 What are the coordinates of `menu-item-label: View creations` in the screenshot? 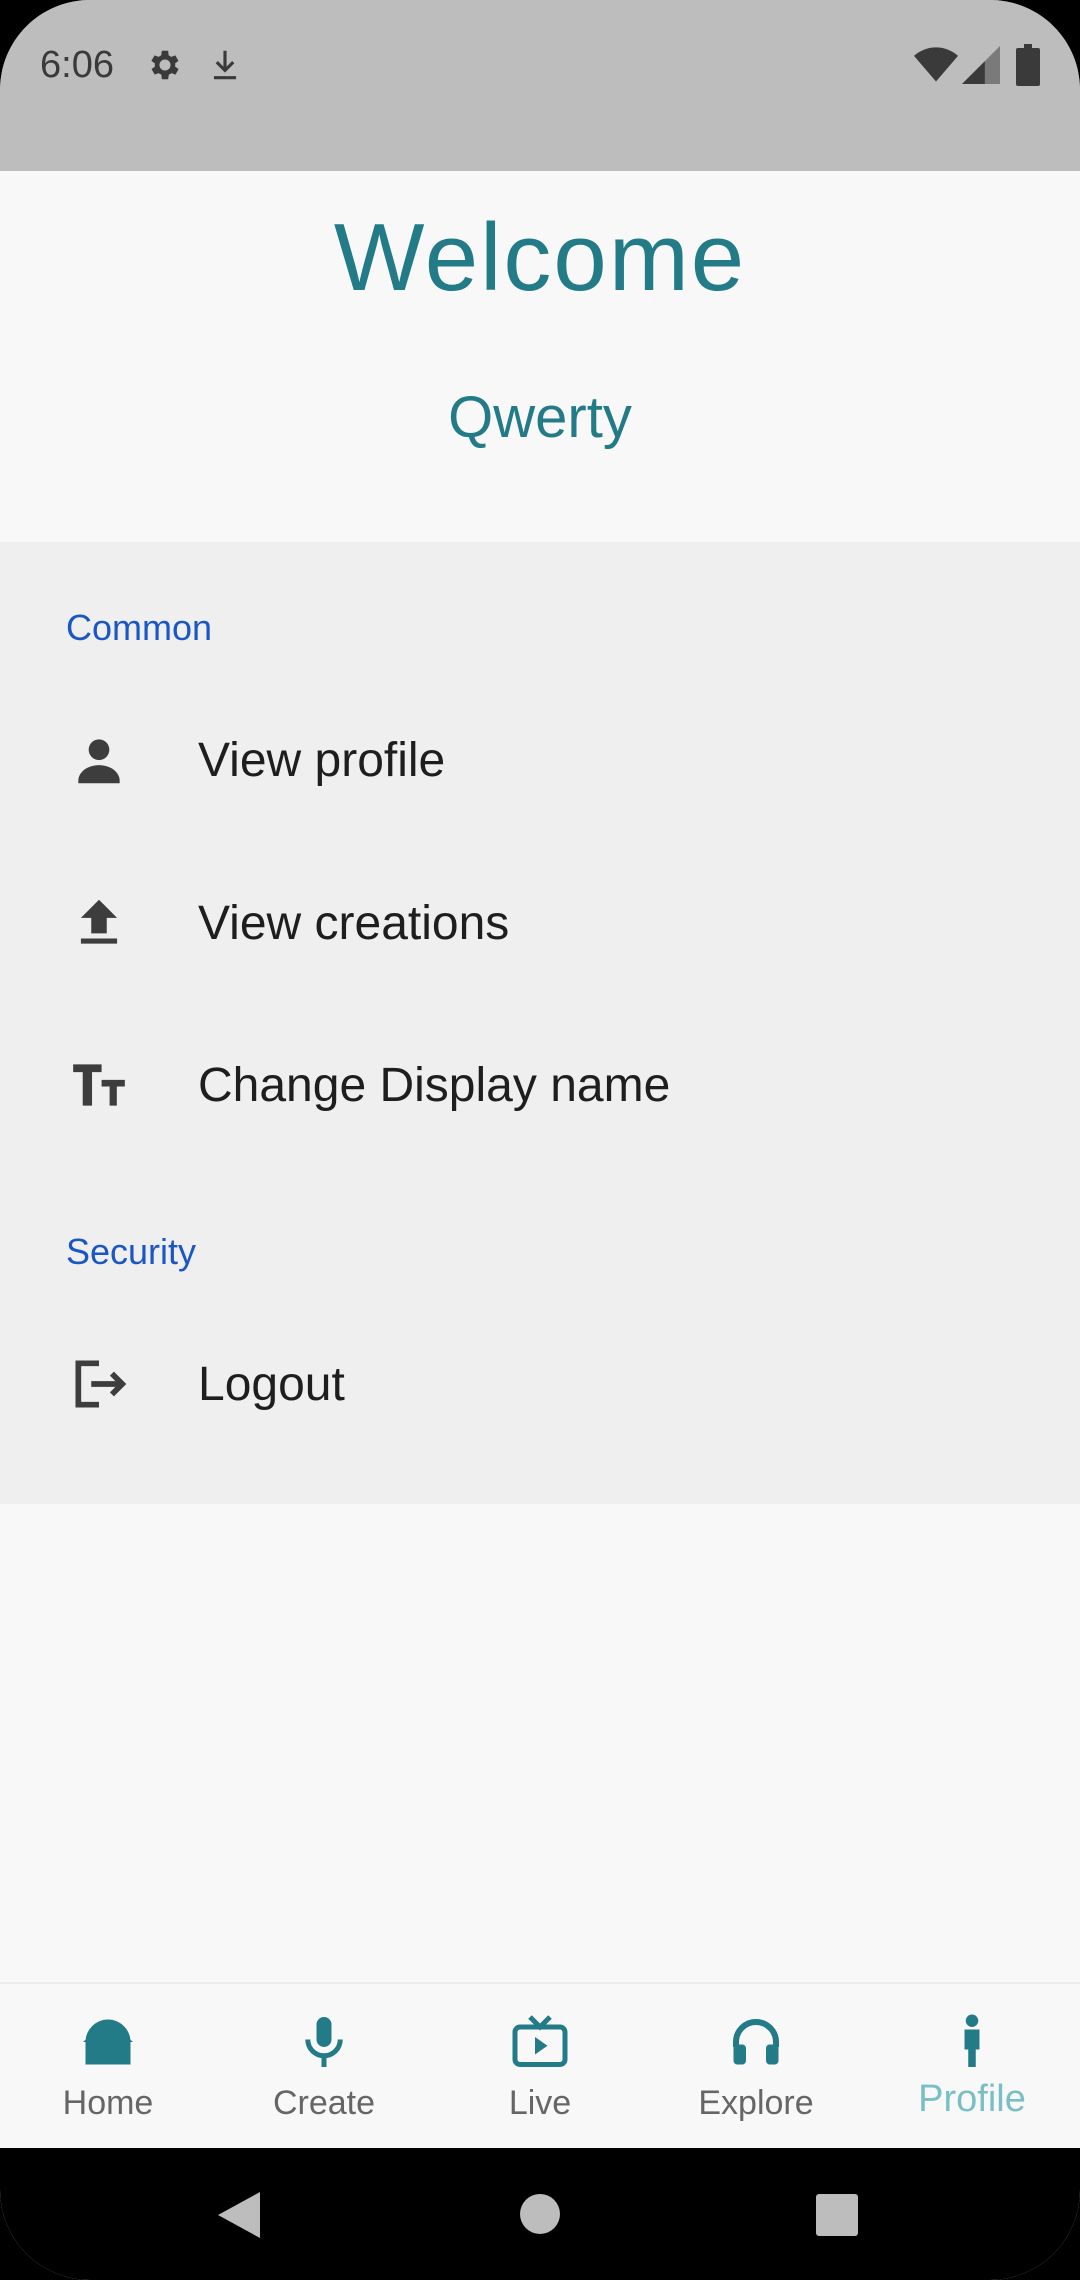 It's located at (354, 923).